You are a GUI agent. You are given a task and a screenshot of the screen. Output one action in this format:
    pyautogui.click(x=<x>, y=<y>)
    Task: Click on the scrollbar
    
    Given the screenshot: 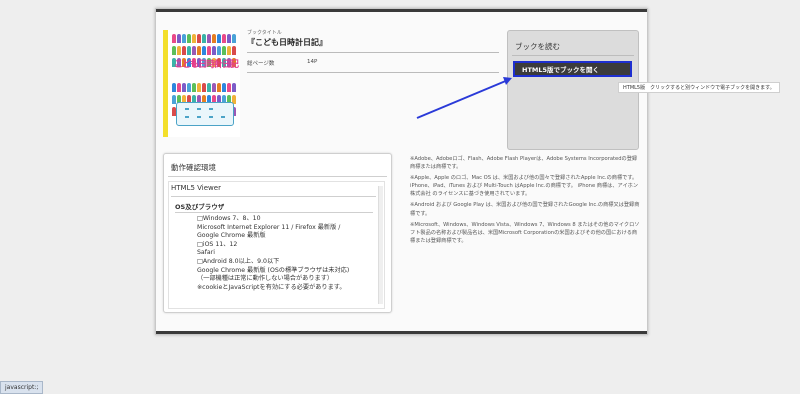 What is the action you would take?
    pyautogui.click(x=380, y=245)
    